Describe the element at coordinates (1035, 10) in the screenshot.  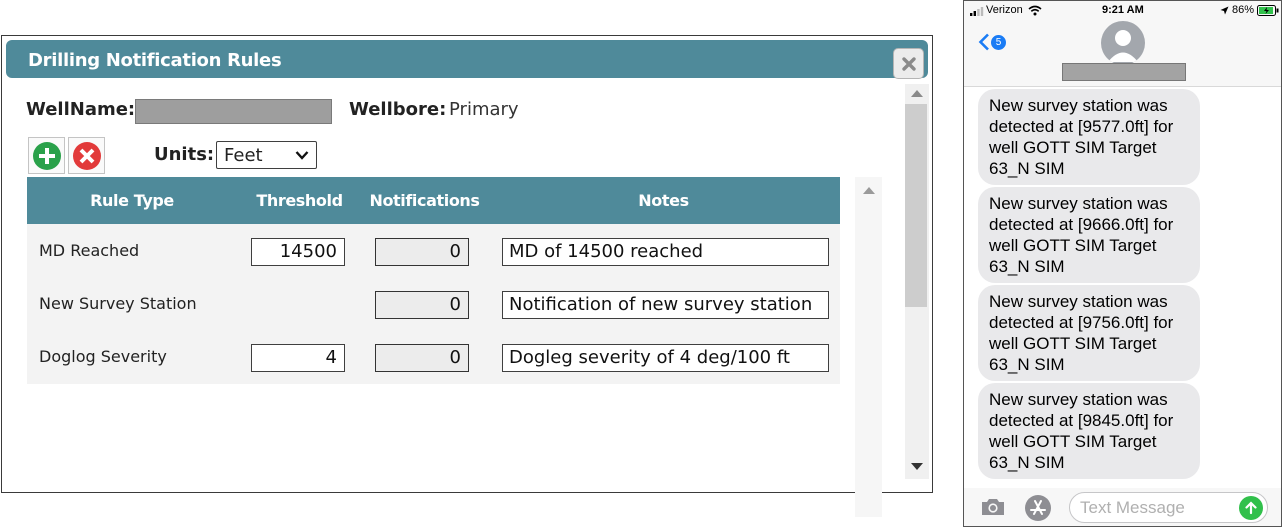
I see `wifi-icon` at that location.